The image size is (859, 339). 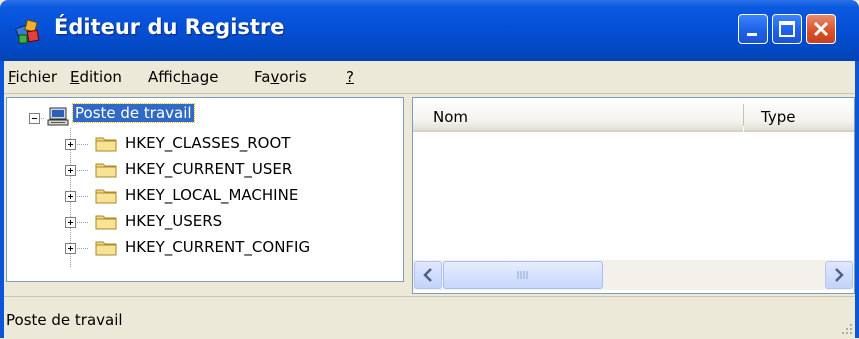 I want to click on maximize-icon, so click(x=787, y=29).